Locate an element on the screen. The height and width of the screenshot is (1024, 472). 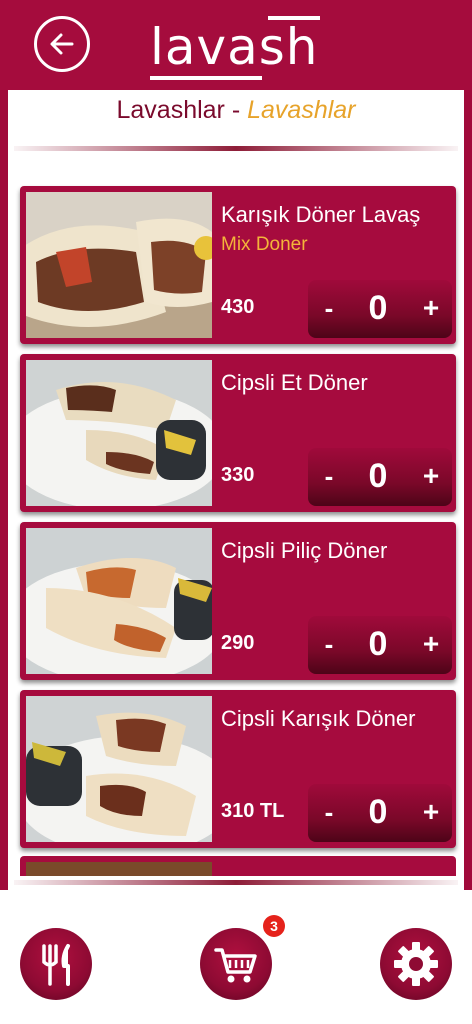
product-name: Karışık Döner Lavaş is located at coordinates (321, 214).